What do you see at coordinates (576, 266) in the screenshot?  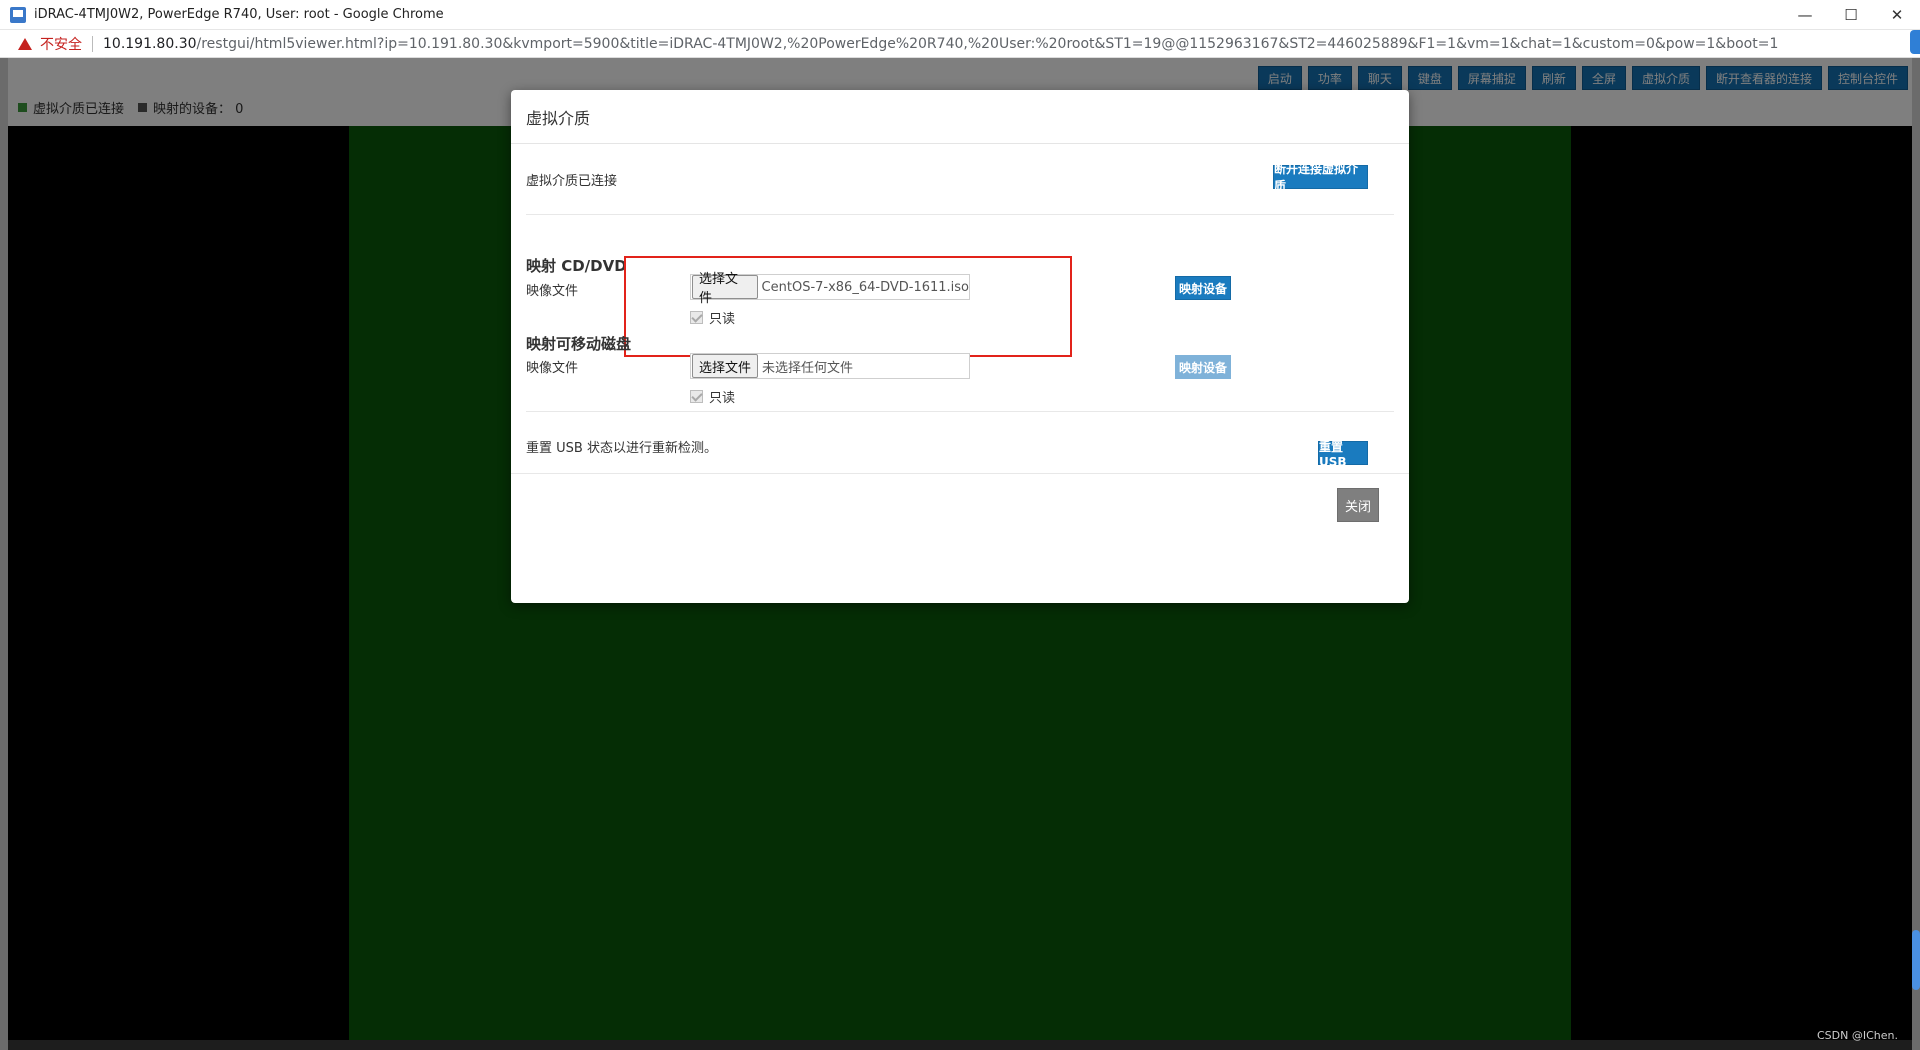 I see `cd-section-title: 映射 CD/DVD` at bounding box center [576, 266].